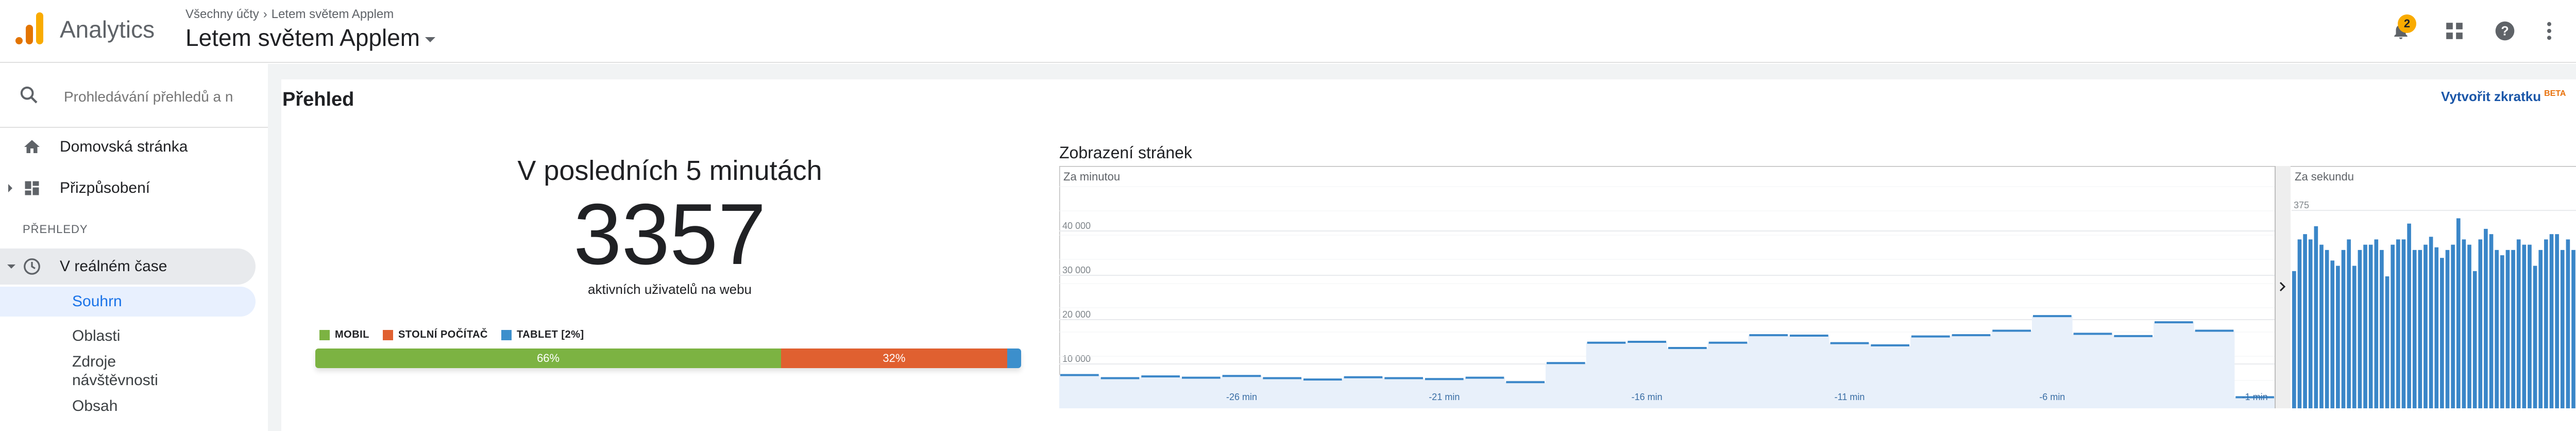  I want to click on legend-item-desktop: STOLNÍ POČÍTAČ, so click(435, 335).